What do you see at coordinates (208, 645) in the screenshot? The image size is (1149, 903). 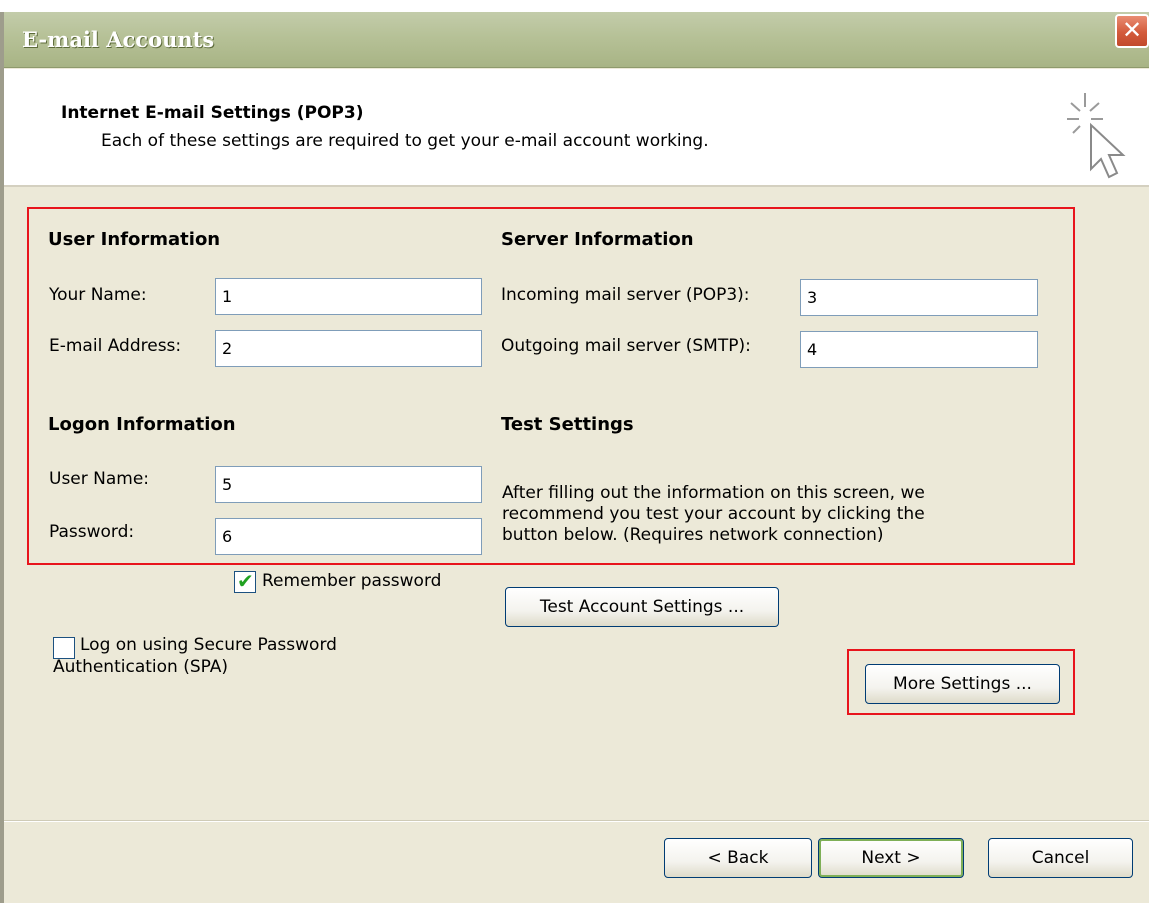 I see `spa-label-line1: Log on using Secure Password` at bounding box center [208, 645].